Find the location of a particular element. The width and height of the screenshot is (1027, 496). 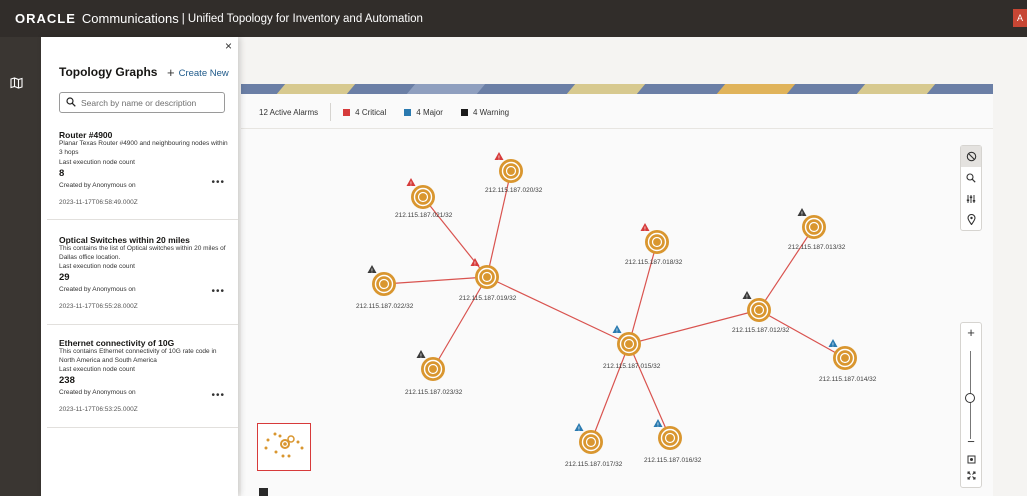

critical-swatch is located at coordinates (347, 112).